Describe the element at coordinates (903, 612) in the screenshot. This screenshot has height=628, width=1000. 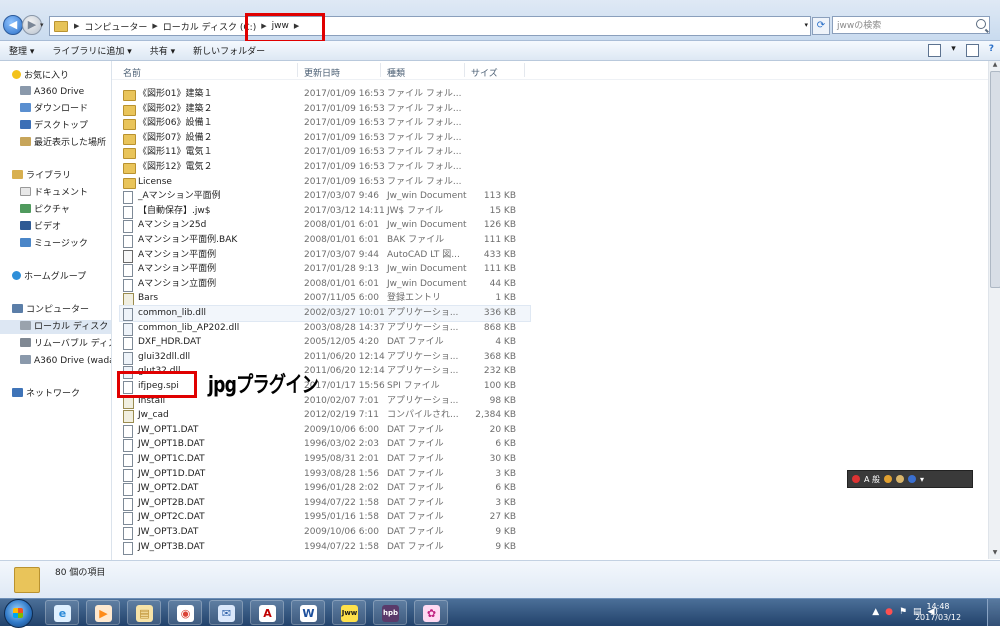
I see `flag-icon: ⚑` at that location.